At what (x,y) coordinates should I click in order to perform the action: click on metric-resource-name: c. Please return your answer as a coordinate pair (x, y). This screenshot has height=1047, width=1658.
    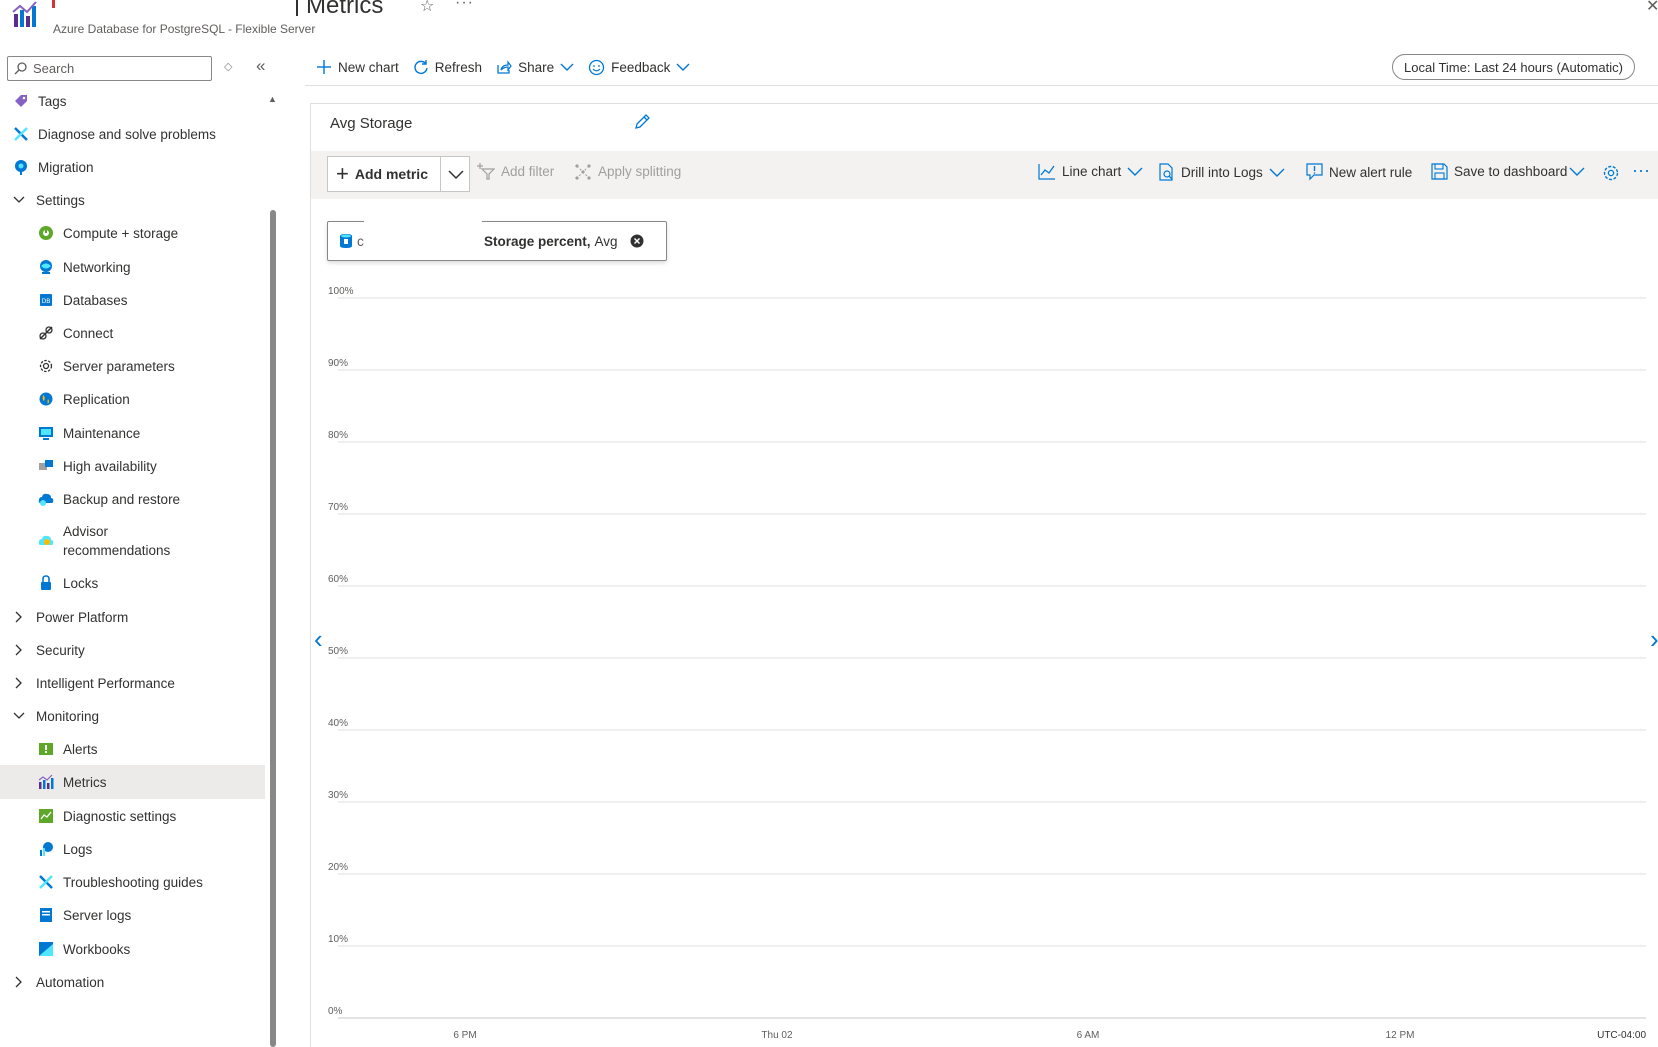
    Looking at the image, I should click on (360, 241).